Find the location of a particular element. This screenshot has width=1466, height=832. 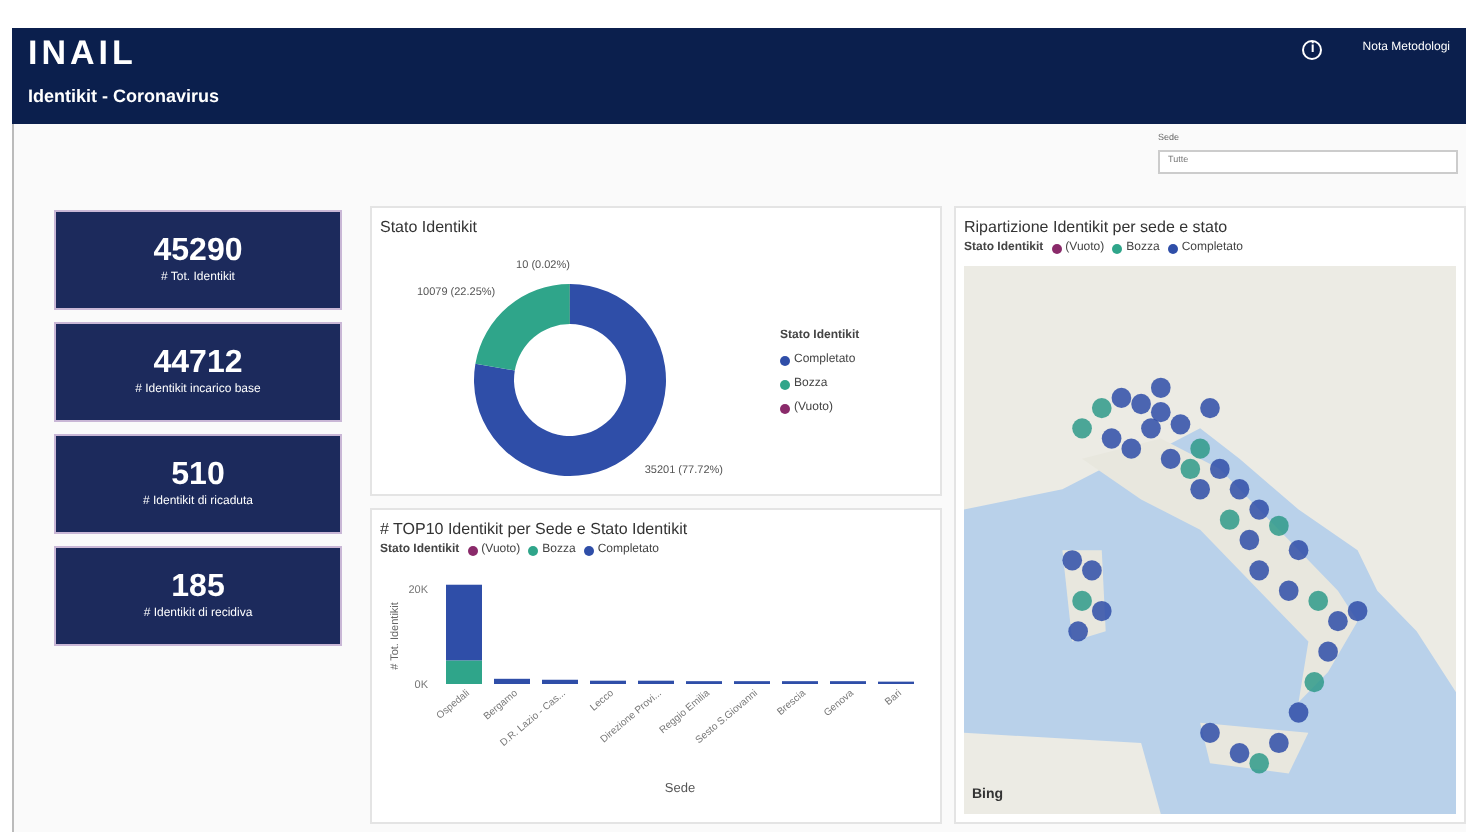

logo: INAIL is located at coordinates (83, 54).